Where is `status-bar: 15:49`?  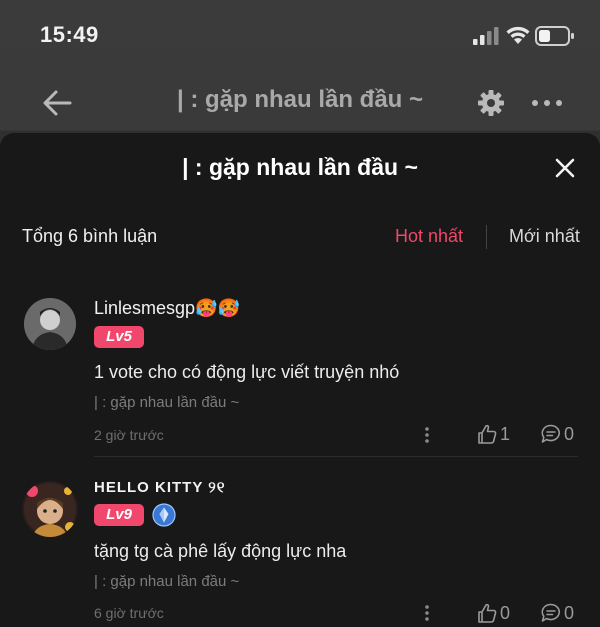 status-bar: 15:49 is located at coordinates (300, 36).